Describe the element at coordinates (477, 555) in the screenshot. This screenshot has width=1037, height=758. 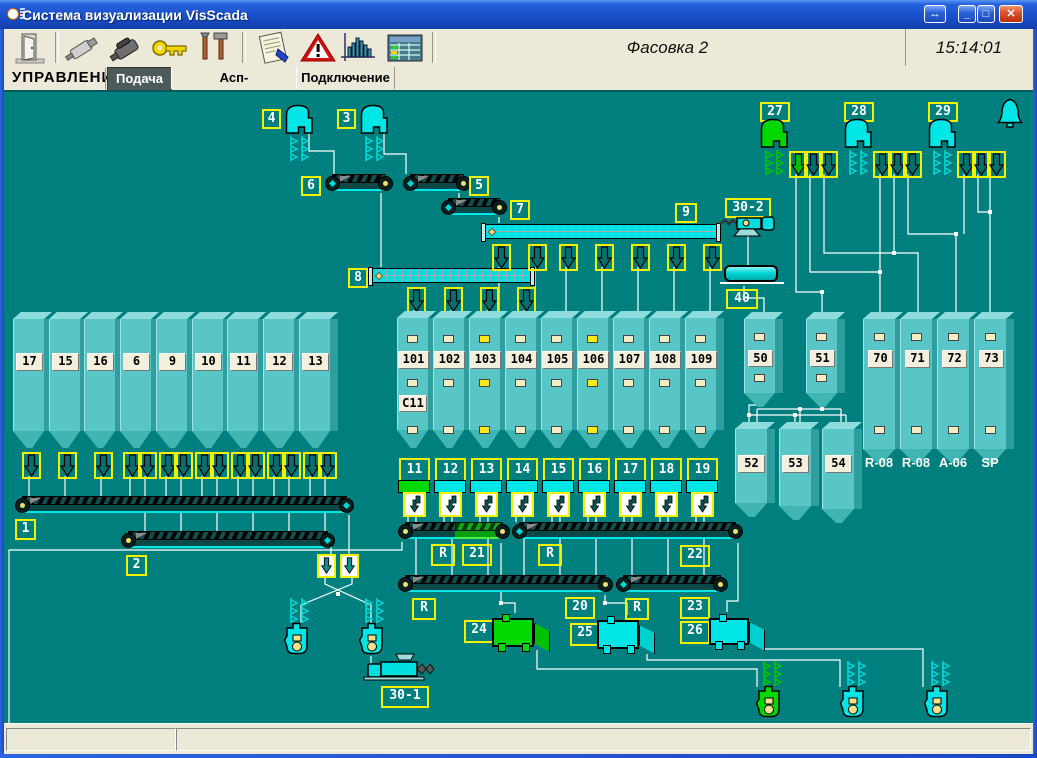
I see `conveyor-21-label: 21` at that location.